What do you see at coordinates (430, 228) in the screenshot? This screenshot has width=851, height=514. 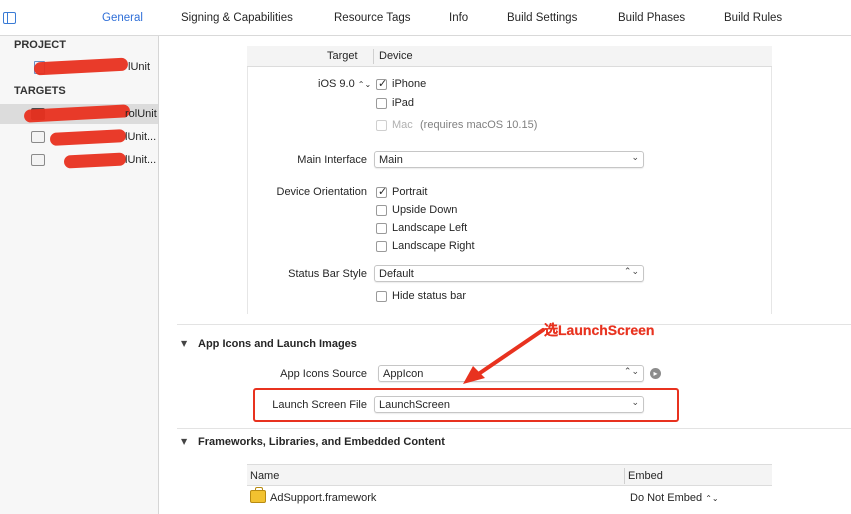 I see `landscape-left-label: Landscape Left` at bounding box center [430, 228].